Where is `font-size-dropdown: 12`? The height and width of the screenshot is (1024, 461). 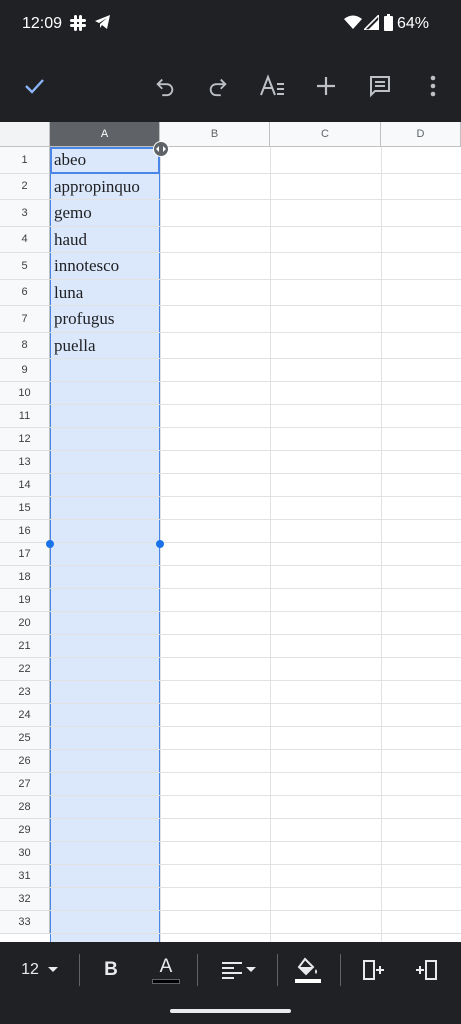
font-size-dropdown: 12 is located at coordinates (40, 970).